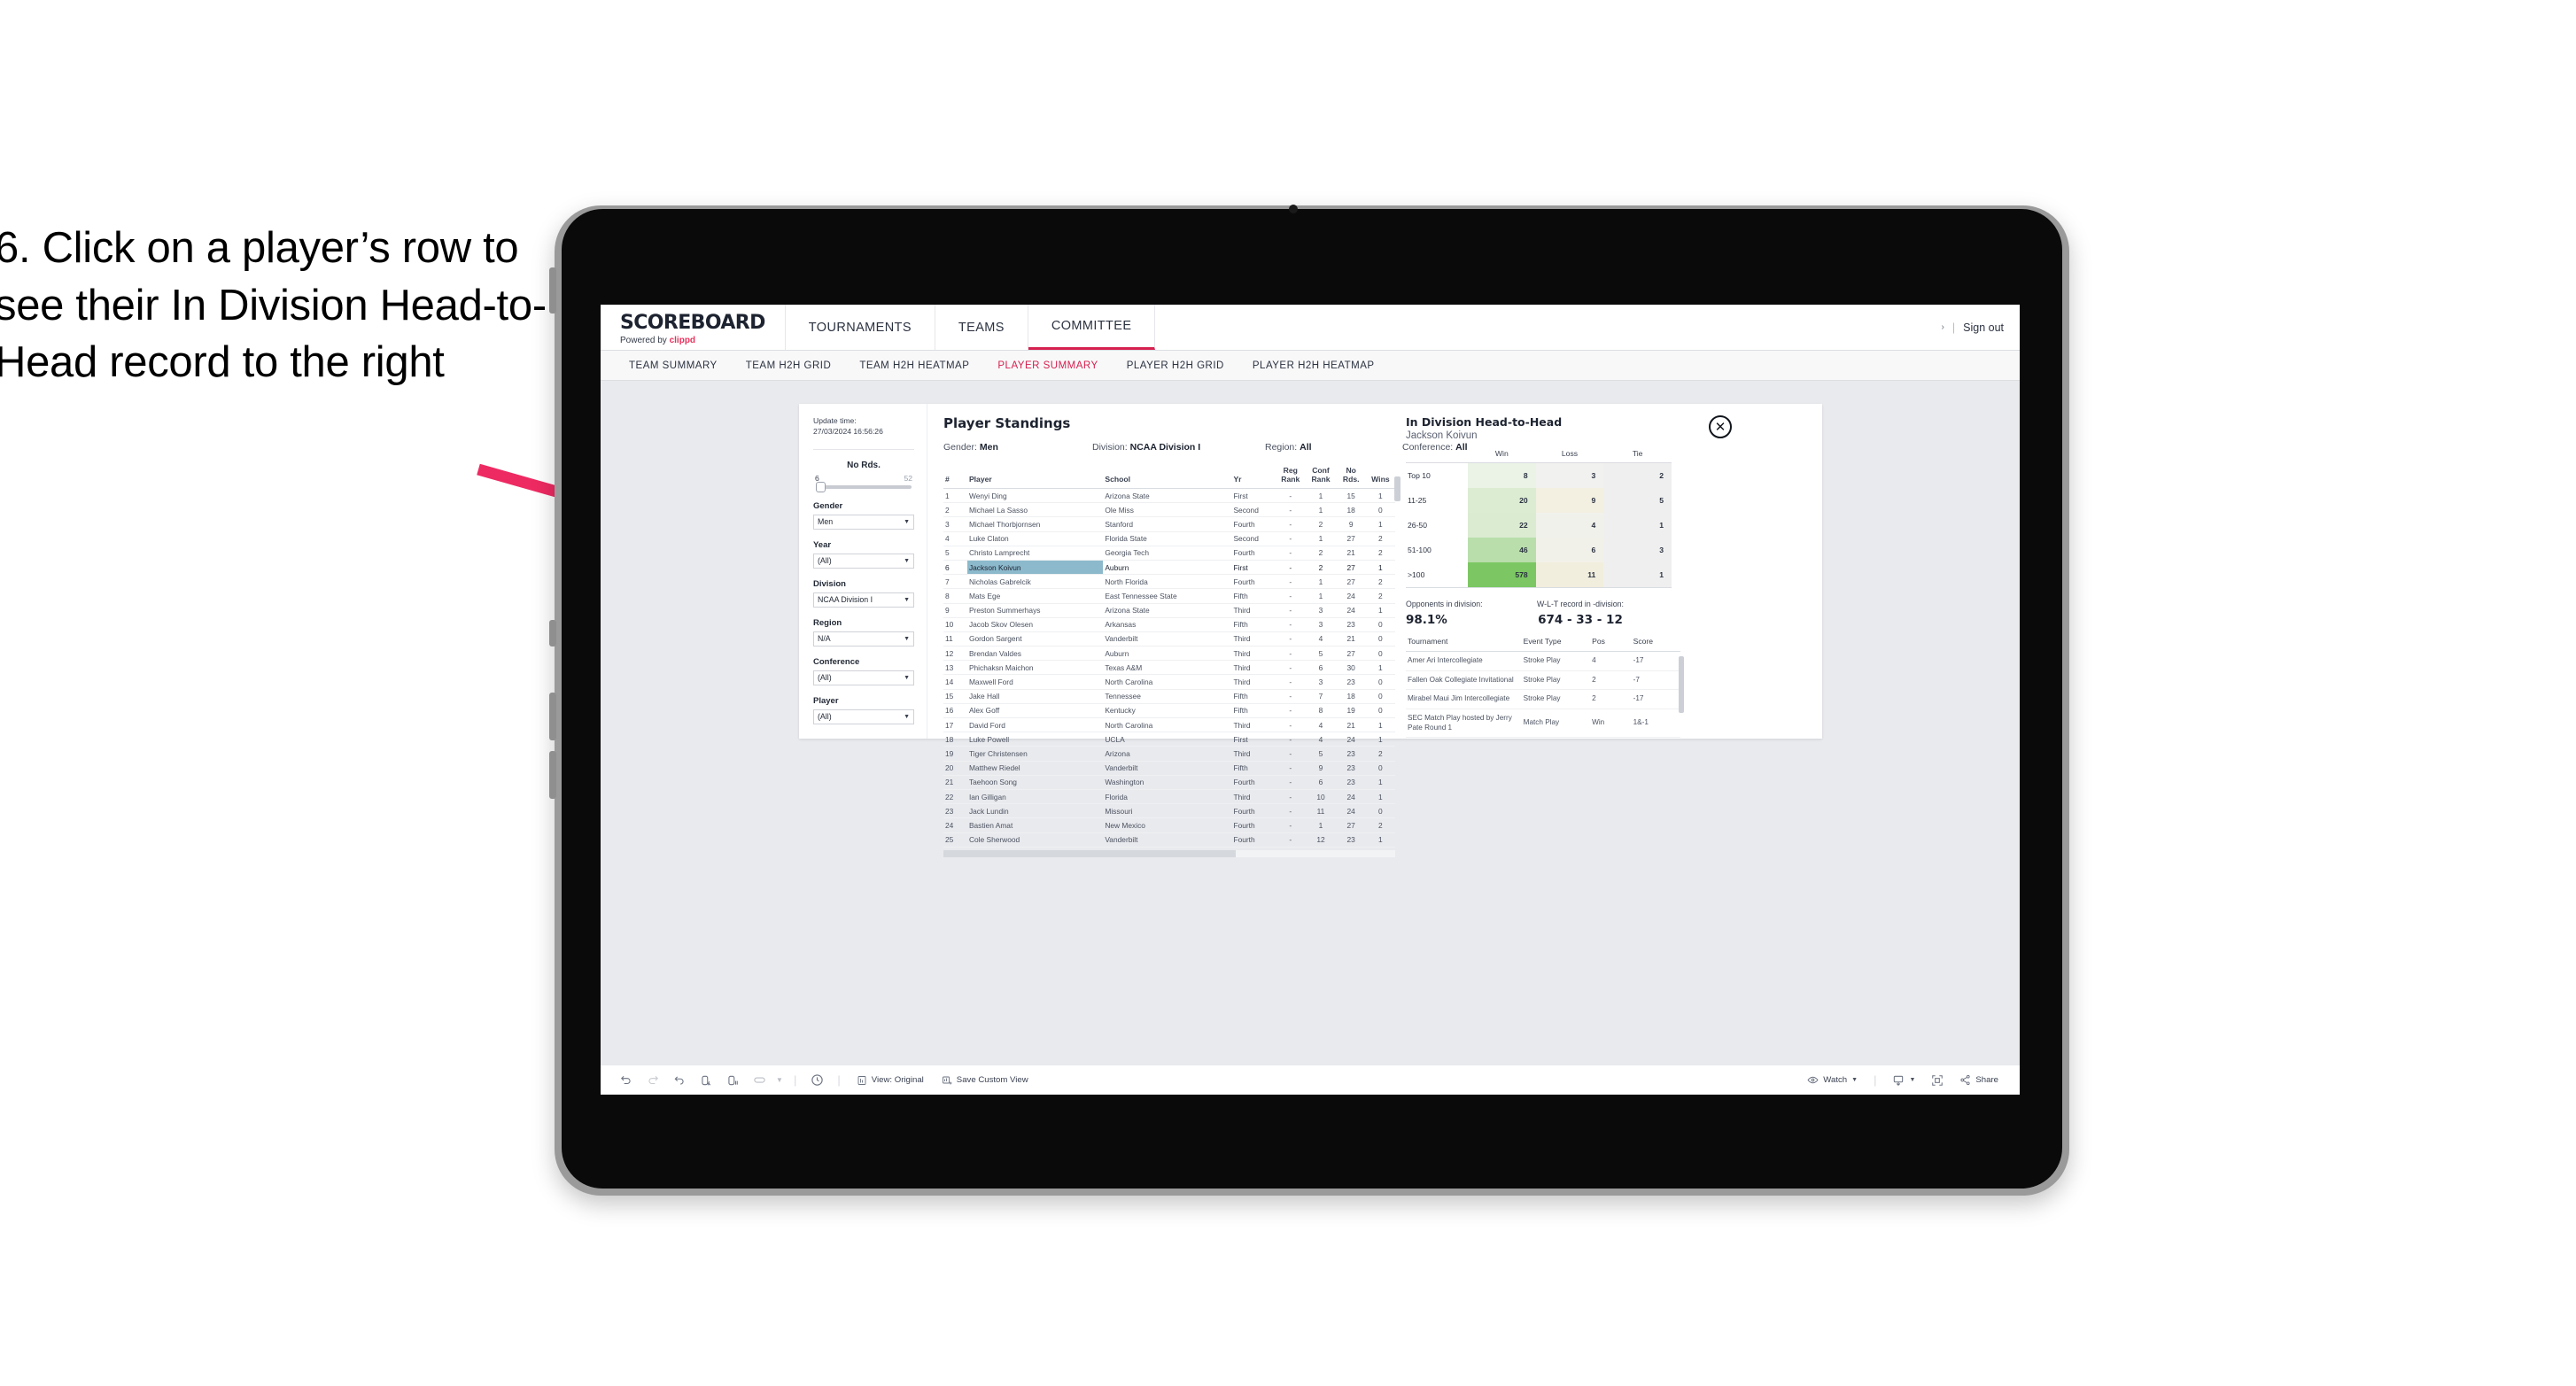 The width and height of the screenshot is (2576, 1386). Describe the element at coordinates (822, 545) in the screenshot. I see `filter-year-label: Year` at that location.